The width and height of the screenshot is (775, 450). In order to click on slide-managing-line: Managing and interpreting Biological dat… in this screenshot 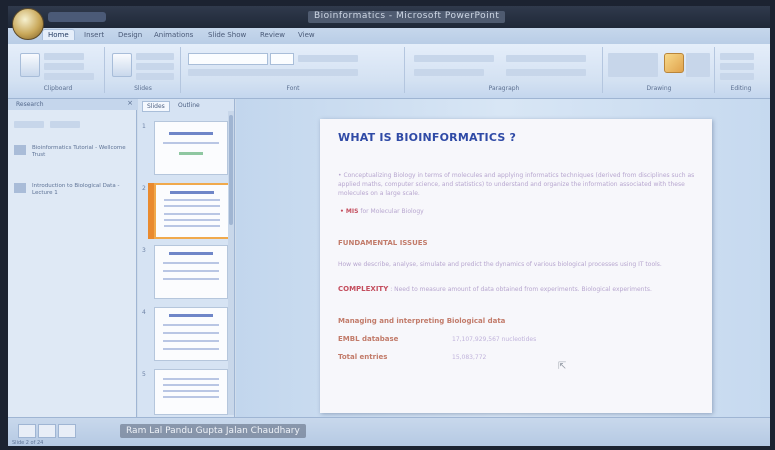, I will do `click(421, 321)`.